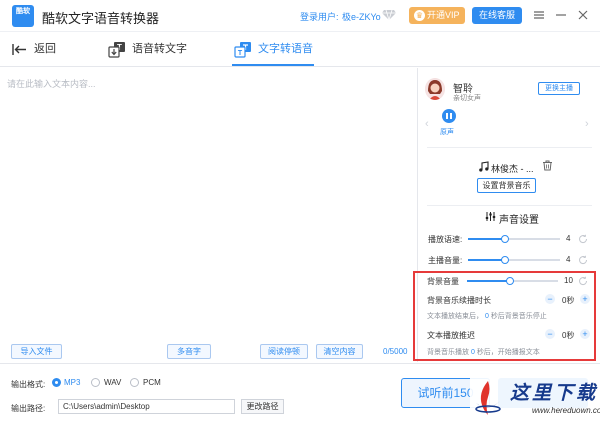 This screenshot has height=422, width=600. I want to click on speed-slider-fill, so click(486, 239).